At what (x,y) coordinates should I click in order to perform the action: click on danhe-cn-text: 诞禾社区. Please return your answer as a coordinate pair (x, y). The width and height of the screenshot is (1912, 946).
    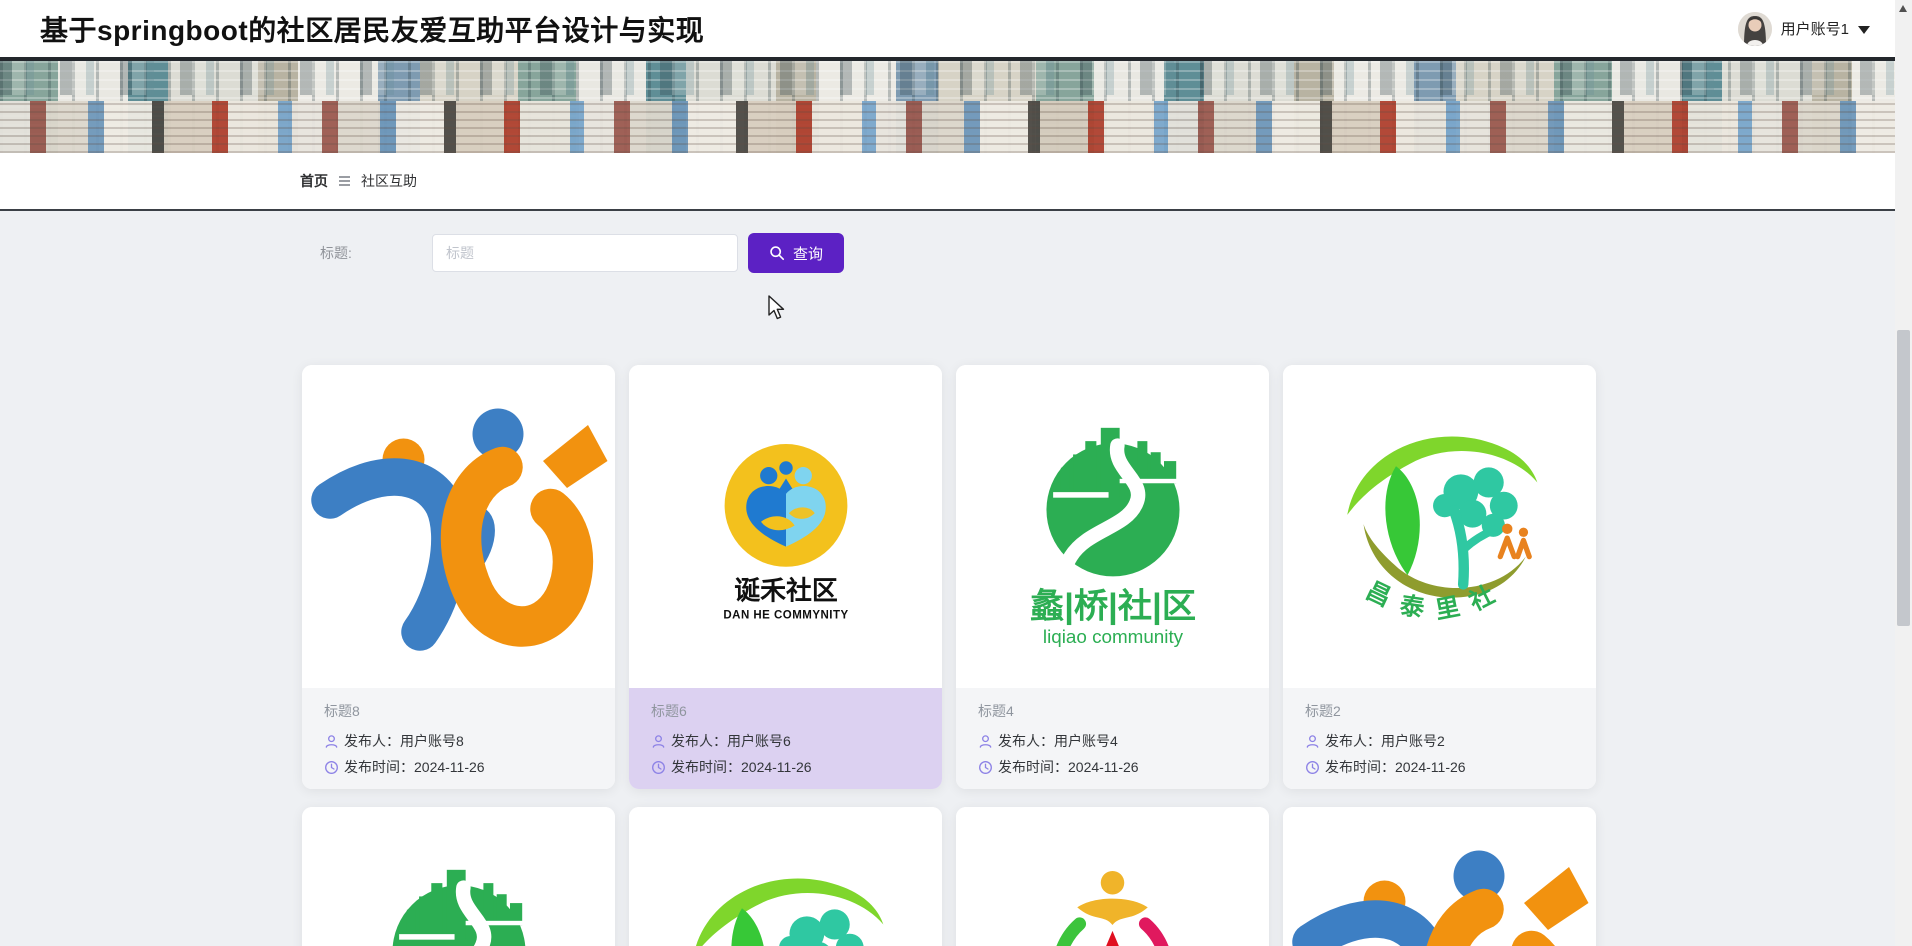
    Looking at the image, I should click on (786, 590).